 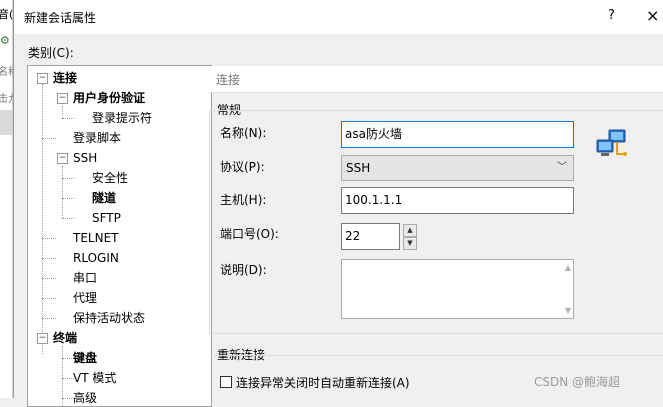 What do you see at coordinates (410, 243) in the screenshot?
I see `port-decrement-button: ▼` at bounding box center [410, 243].